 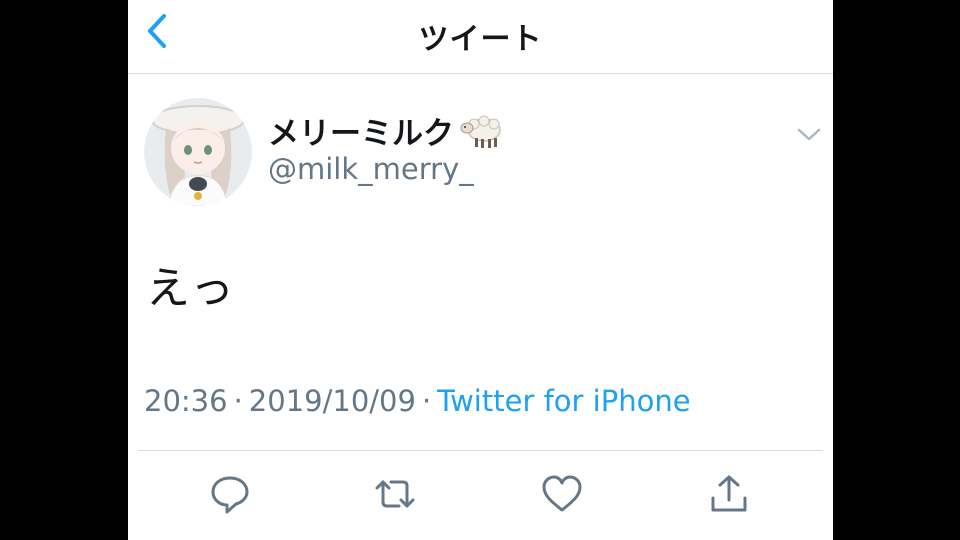 What do you see at coordinates (361, 133) in the screenshot?
I see `display-name: メリーミルク` at bounding box center [361, 133].